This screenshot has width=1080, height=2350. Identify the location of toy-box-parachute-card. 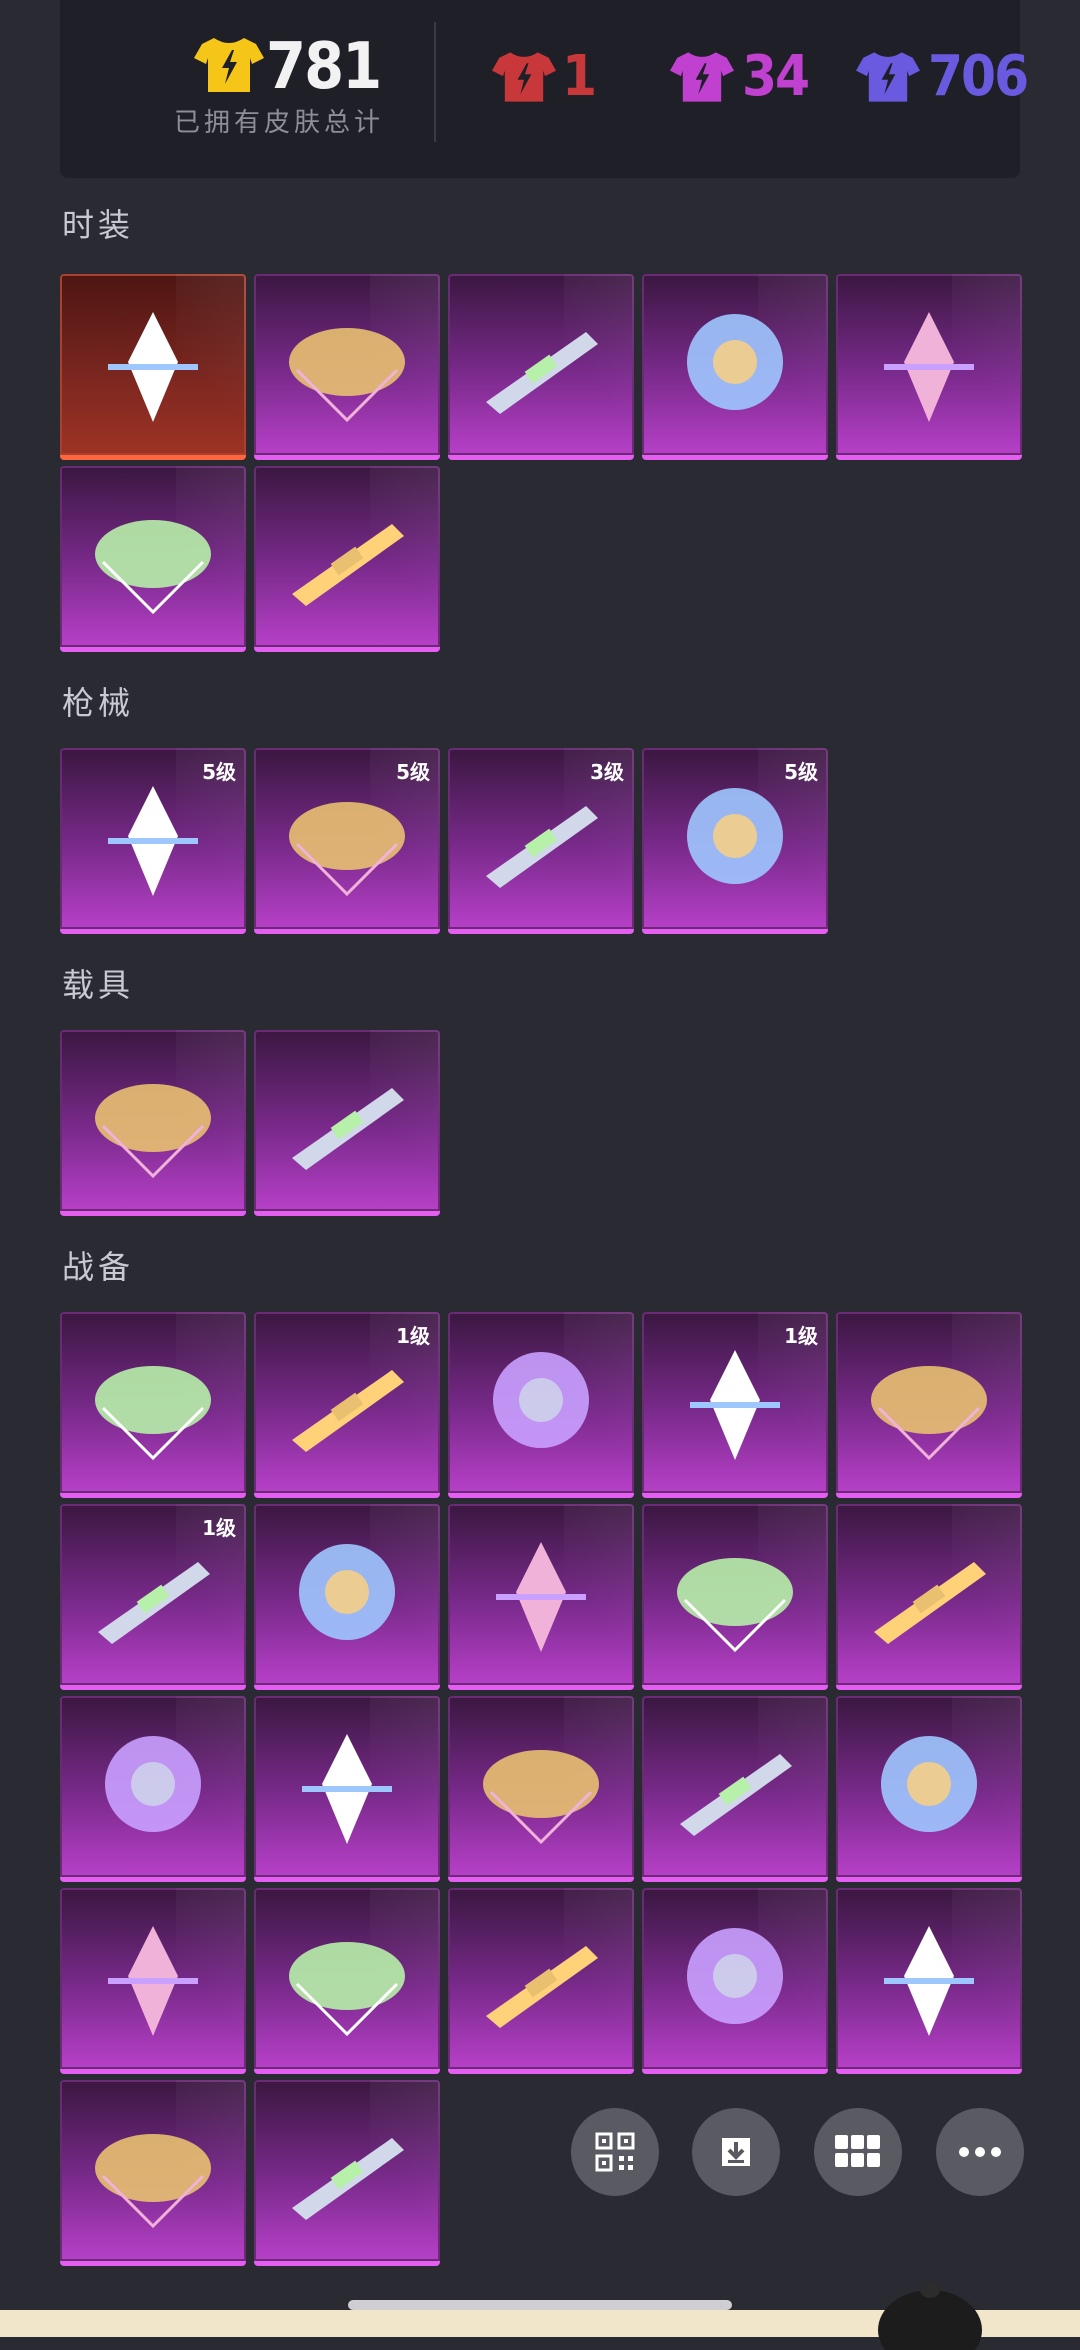
(541, 1981).